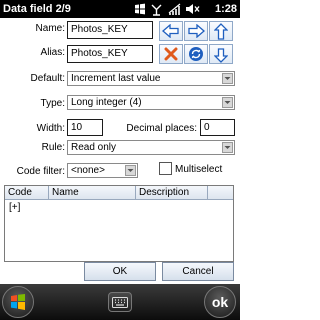  I want to click on type-select: Long integer (4), so click(151, 102).